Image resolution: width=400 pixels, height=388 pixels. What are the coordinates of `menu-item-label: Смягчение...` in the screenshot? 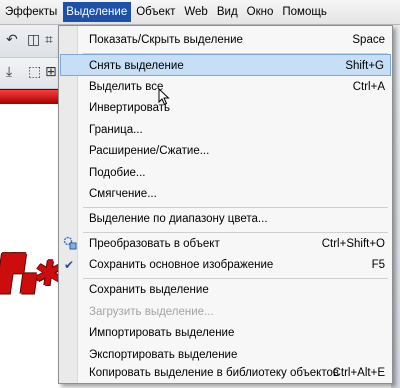 It's located at (123, 194).